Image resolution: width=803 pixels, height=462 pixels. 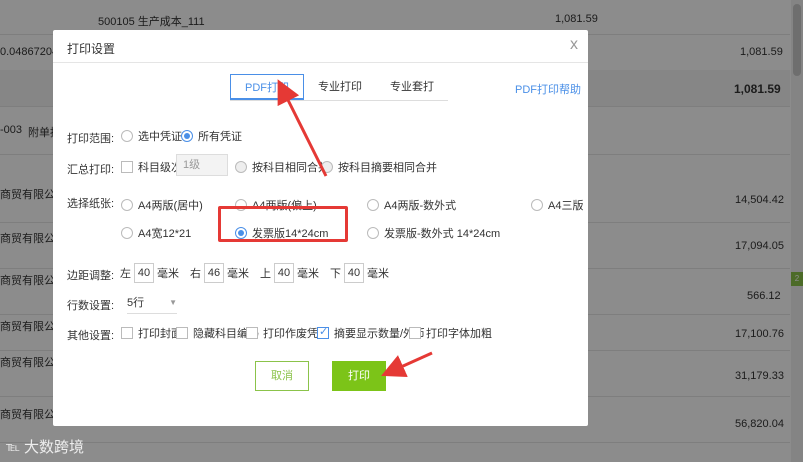 I want to click on radio-checked-icon, so click(x=187, y=136).